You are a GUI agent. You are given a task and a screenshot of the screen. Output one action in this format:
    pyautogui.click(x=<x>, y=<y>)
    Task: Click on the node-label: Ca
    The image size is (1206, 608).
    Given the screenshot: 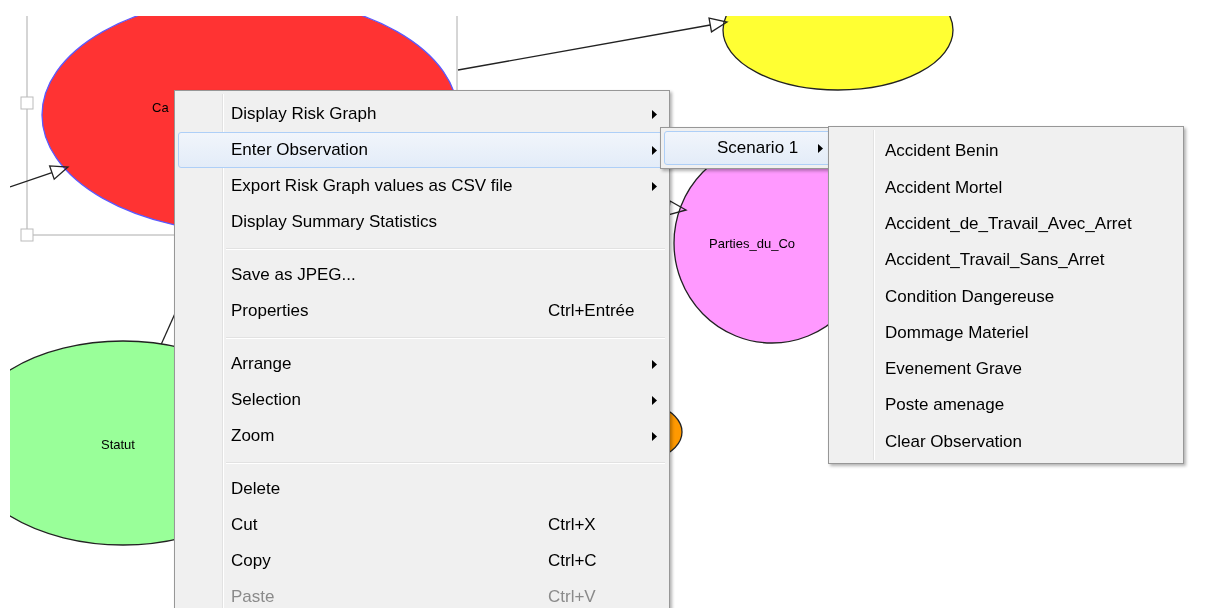 What is the action you would take?
    pyautogui.click(x=160, y=107)
    